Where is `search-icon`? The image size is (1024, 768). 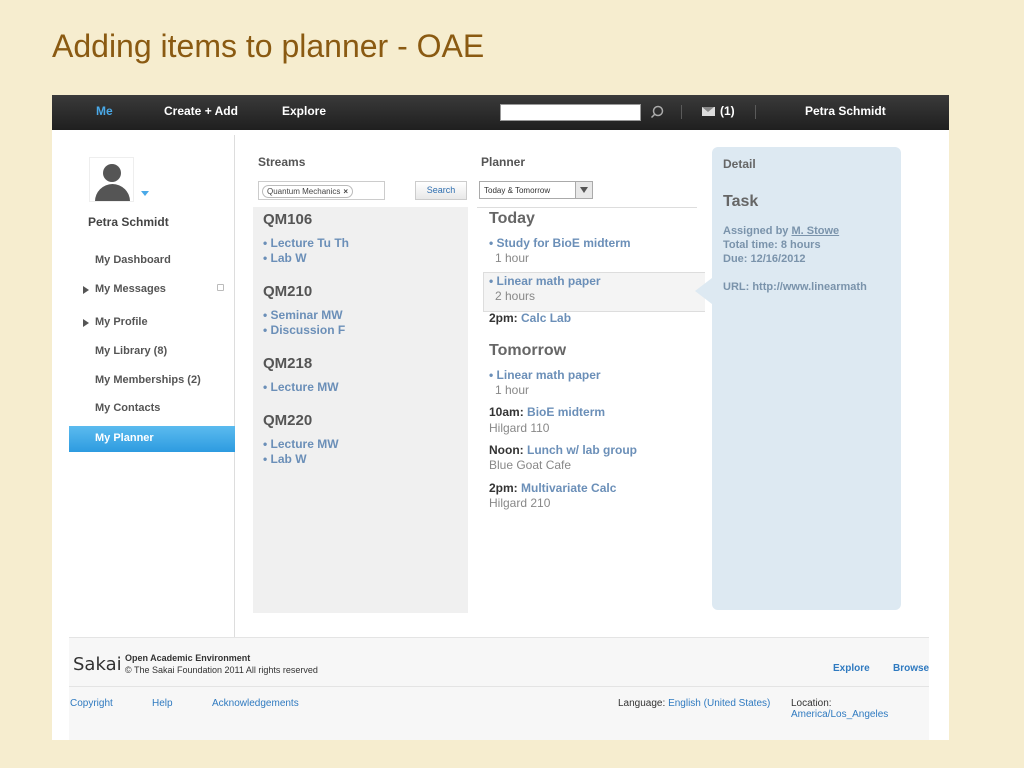 search-icon is located at coordinates (657, 112).